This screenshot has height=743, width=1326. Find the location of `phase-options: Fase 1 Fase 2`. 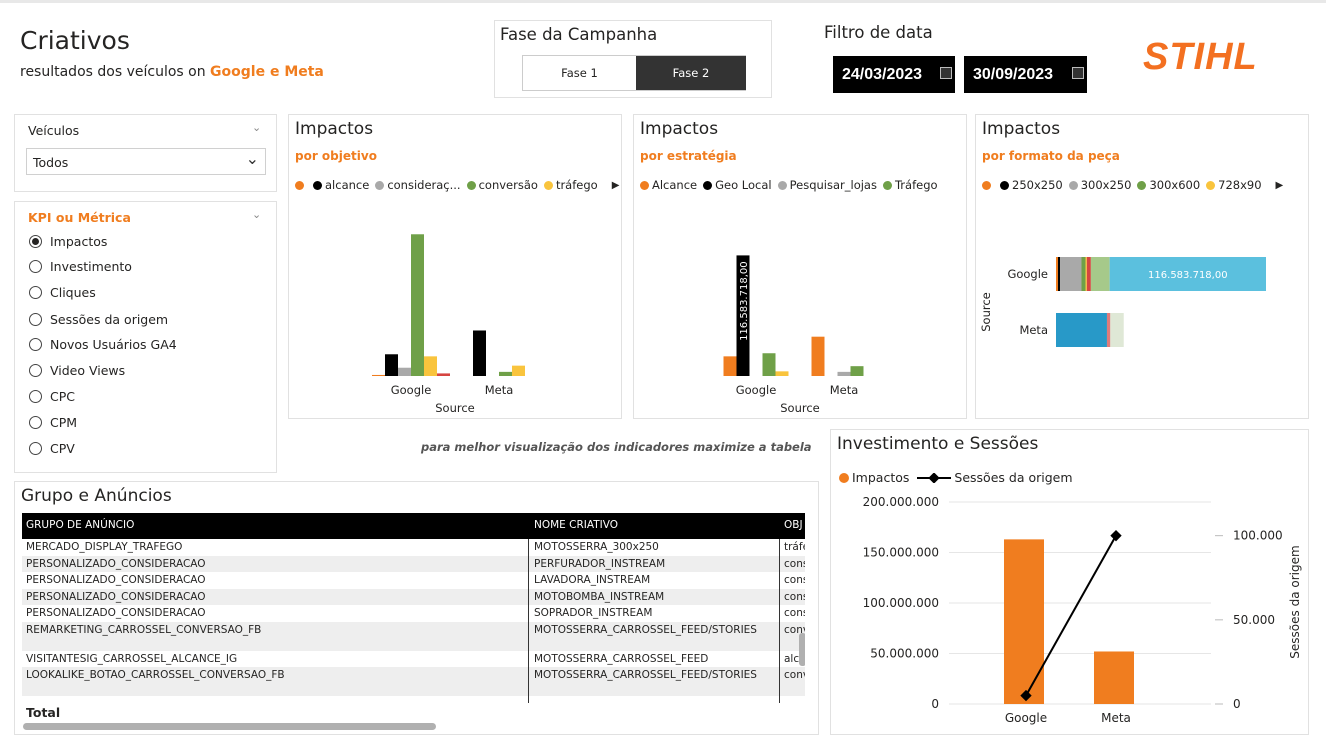

phase-options: Fase 1 Fase 2 is located at coordinates (634, 73).